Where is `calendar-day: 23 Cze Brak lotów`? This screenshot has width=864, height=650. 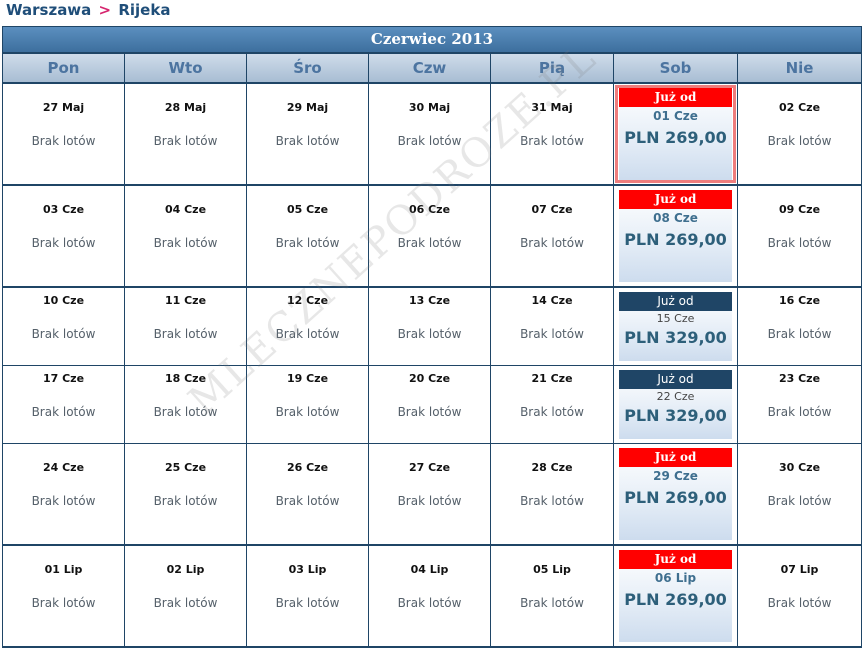 calendar-day: 23 Cze Brak lotów is located at coordinates (799, 404).